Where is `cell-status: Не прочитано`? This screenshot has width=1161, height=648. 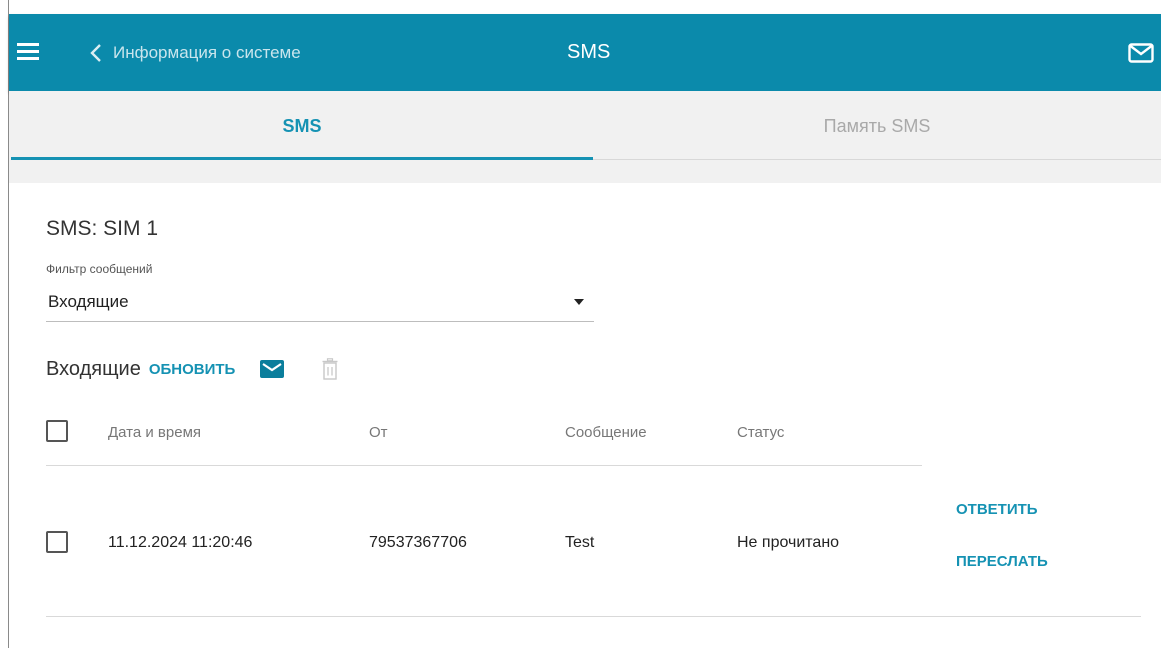
cell-status: Не прочитано is located at coordinates (788, 542).